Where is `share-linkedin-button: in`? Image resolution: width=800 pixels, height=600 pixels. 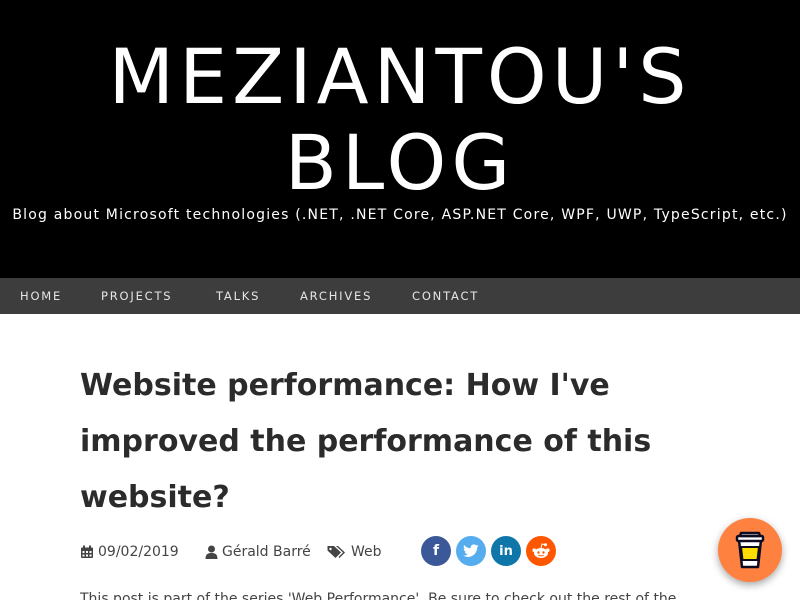
share-linkedin-button: in is located at coordinates (506, 551).